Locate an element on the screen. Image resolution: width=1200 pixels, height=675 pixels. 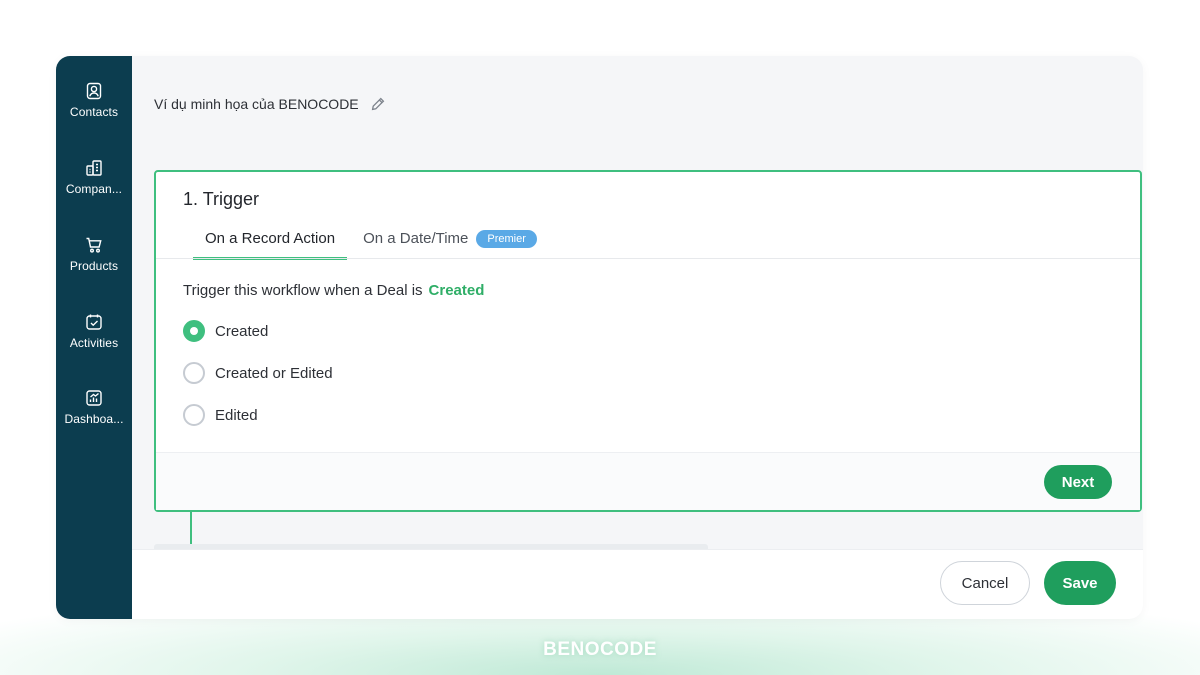
building-icon is located at coordinates (94, 168).